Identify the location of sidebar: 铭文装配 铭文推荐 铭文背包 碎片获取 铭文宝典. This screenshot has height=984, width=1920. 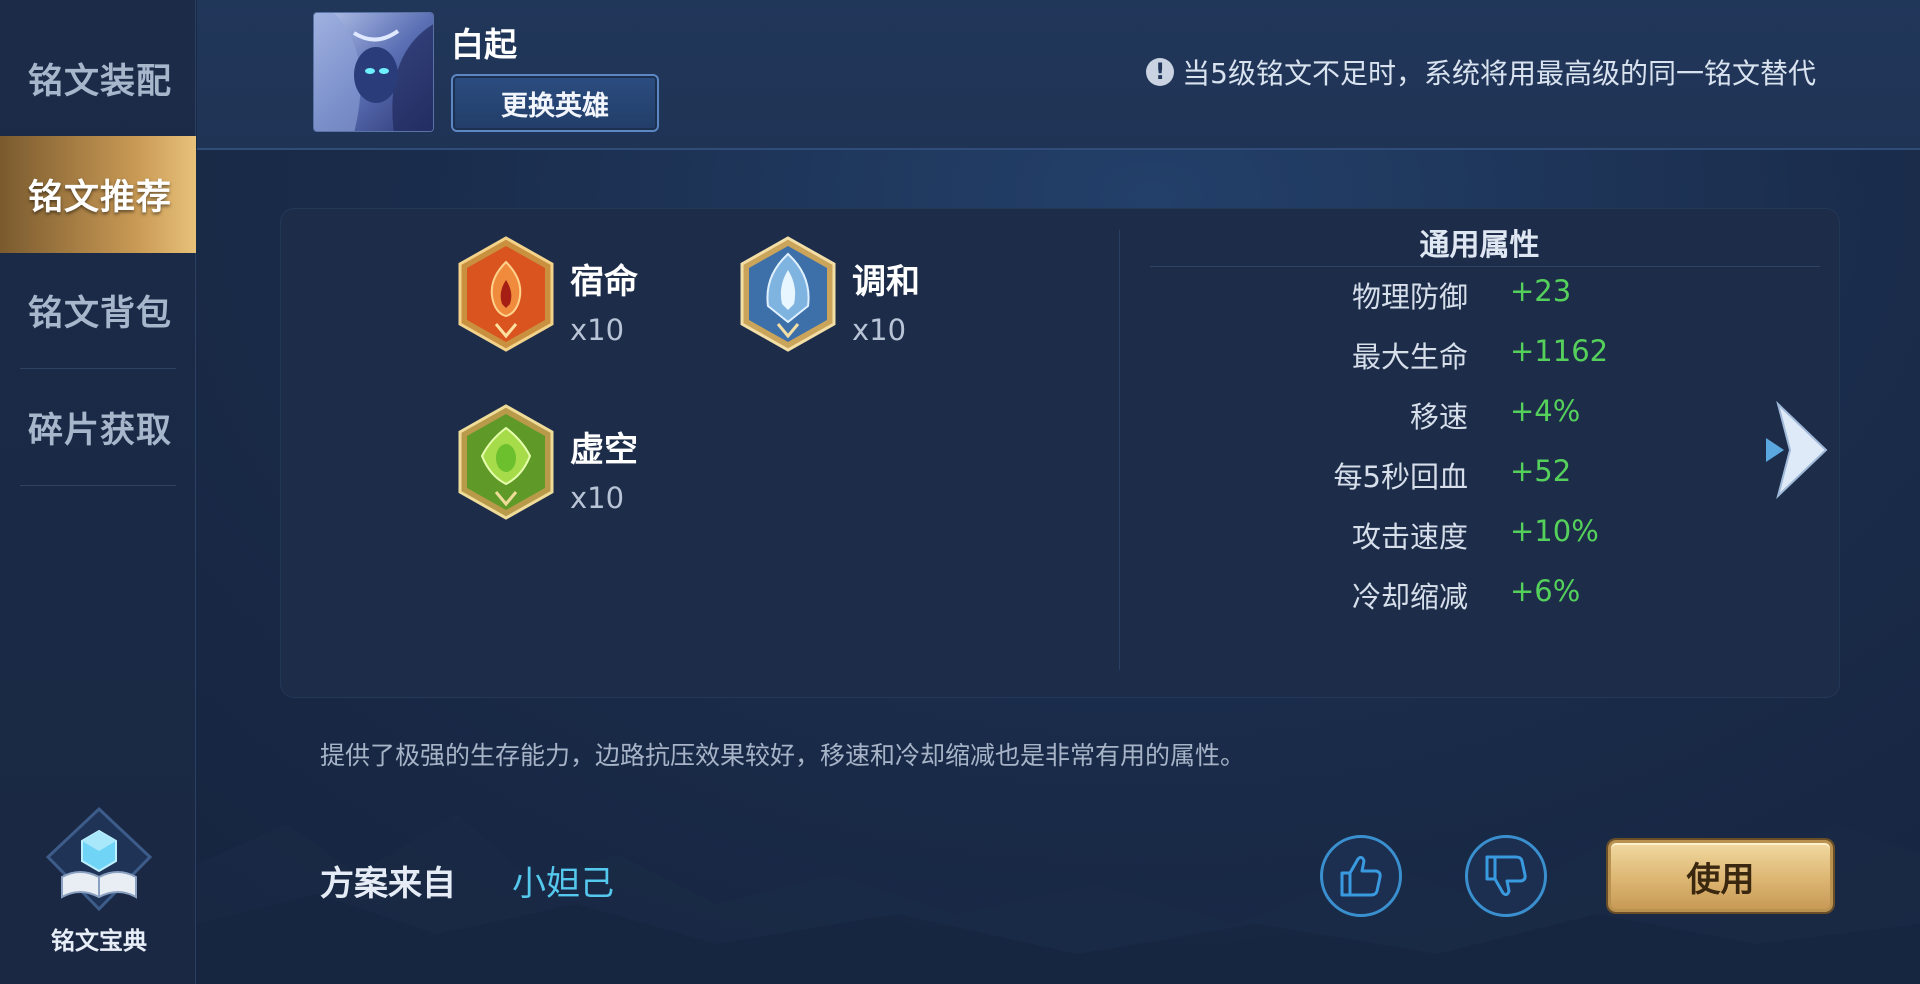
(98, 492).